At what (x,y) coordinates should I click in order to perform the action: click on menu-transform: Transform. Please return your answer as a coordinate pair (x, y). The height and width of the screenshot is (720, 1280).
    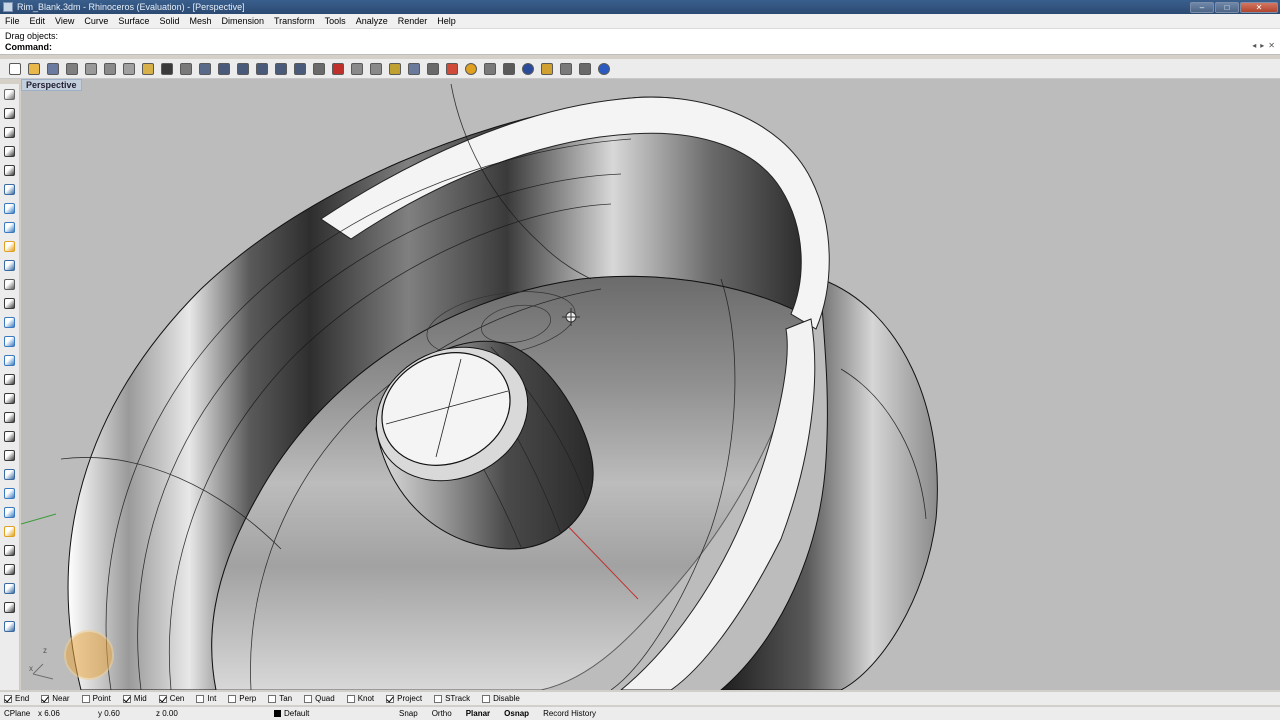
    Looking at the image, I should click on (294, 21).